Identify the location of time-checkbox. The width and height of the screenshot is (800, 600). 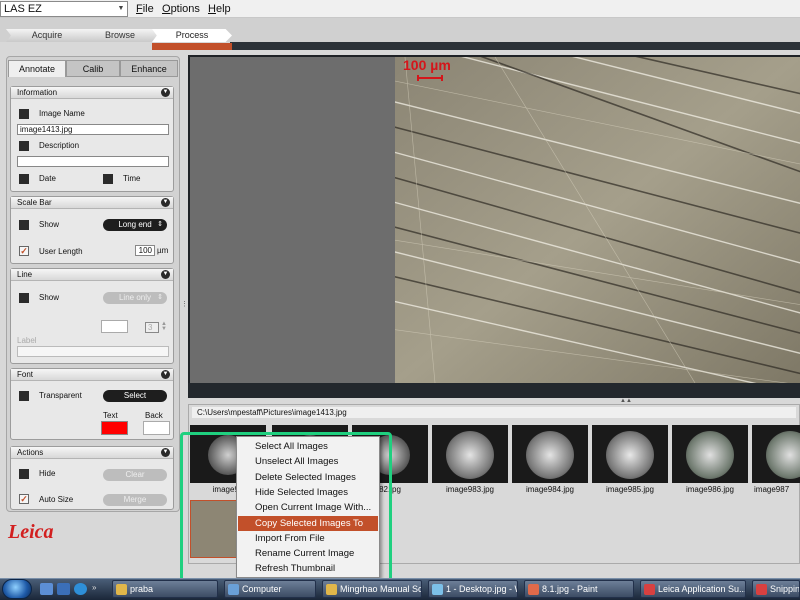
(108, 179).